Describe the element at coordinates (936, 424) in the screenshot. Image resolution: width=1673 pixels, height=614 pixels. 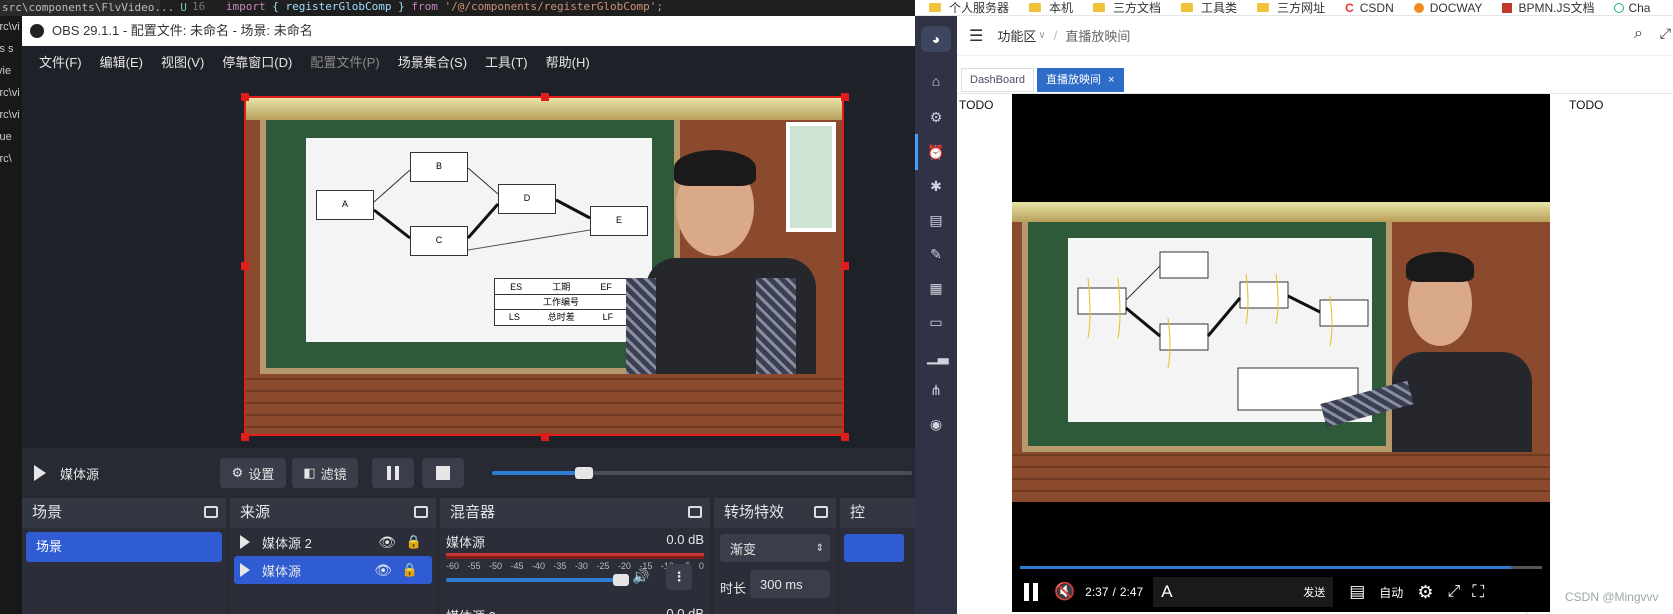
I see `eye-icon: ◉` at that location.